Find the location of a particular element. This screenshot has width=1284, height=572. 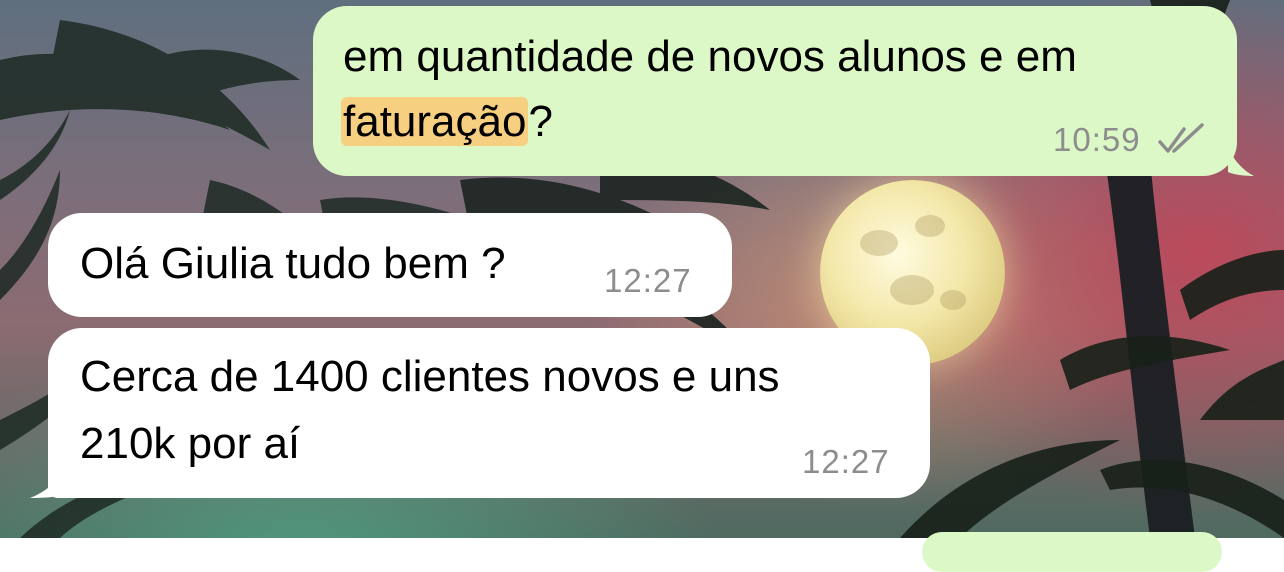

message-text-line: faturação? is located at coordinates (447, 122).